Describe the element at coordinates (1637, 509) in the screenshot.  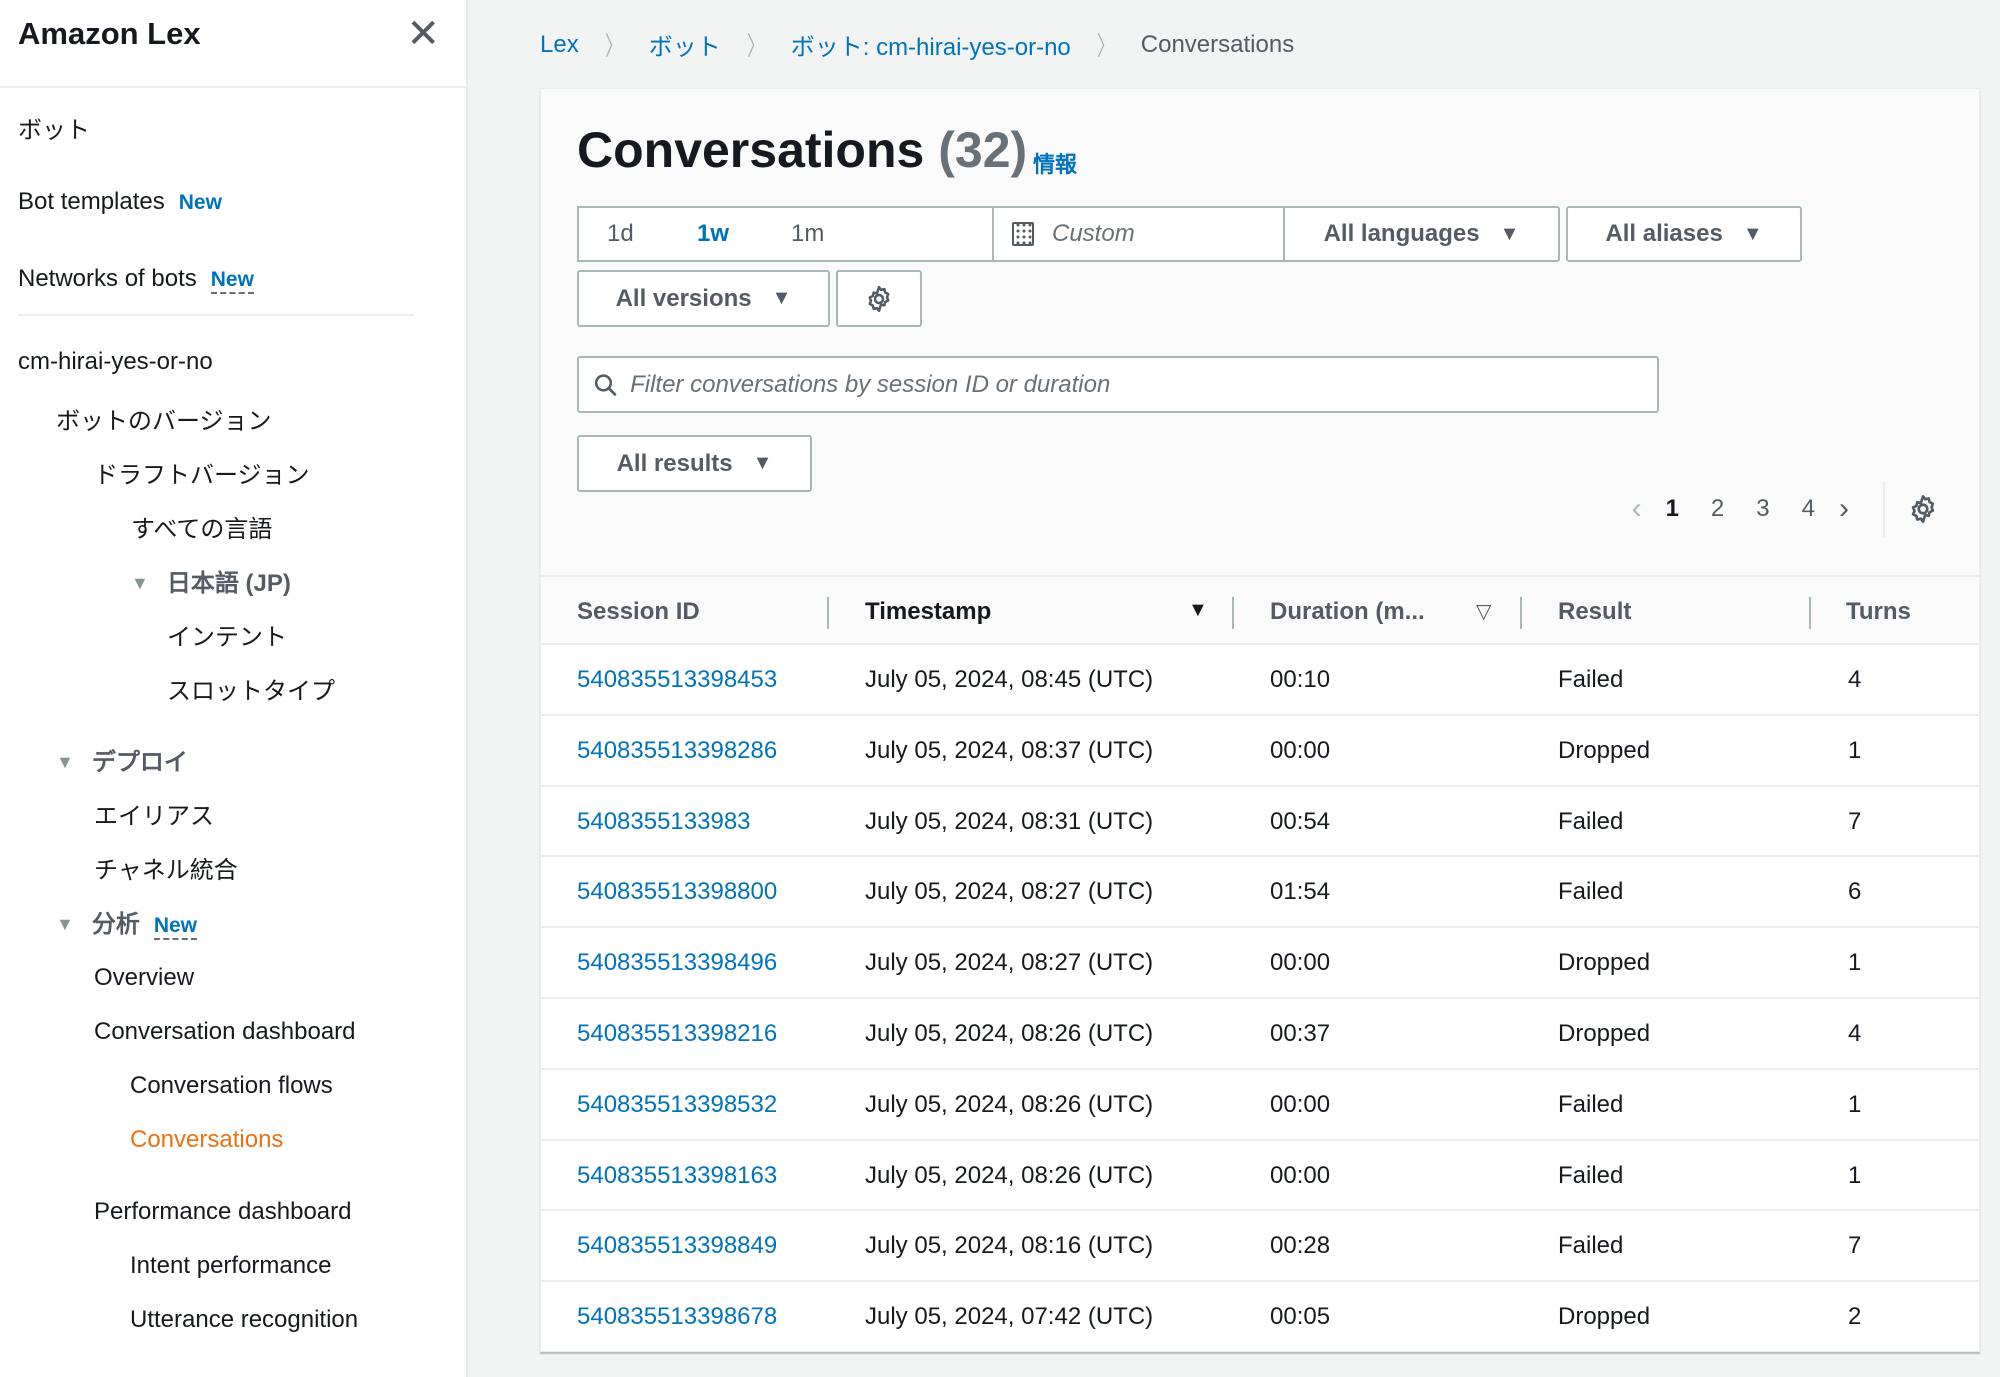
I see `previous-page-icon: ‹` at that location.